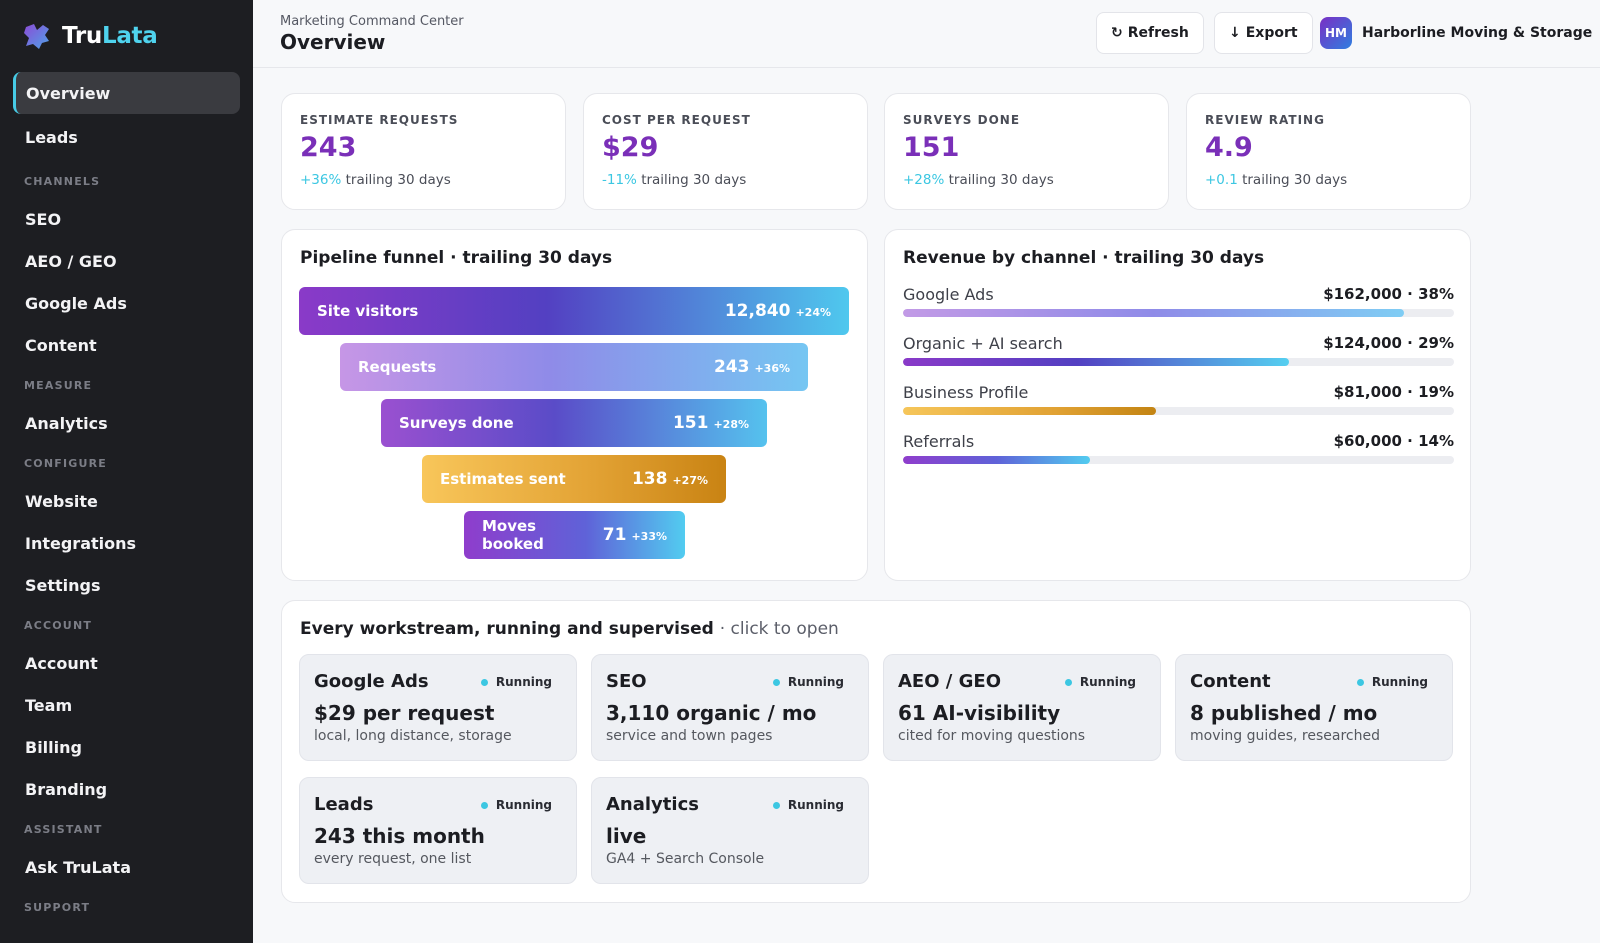 This screenshot has width=1600, height=943. Describe the element at coordinates (1263, 33) in the screenshot. I see `export-button: ↓ Export` at that location.